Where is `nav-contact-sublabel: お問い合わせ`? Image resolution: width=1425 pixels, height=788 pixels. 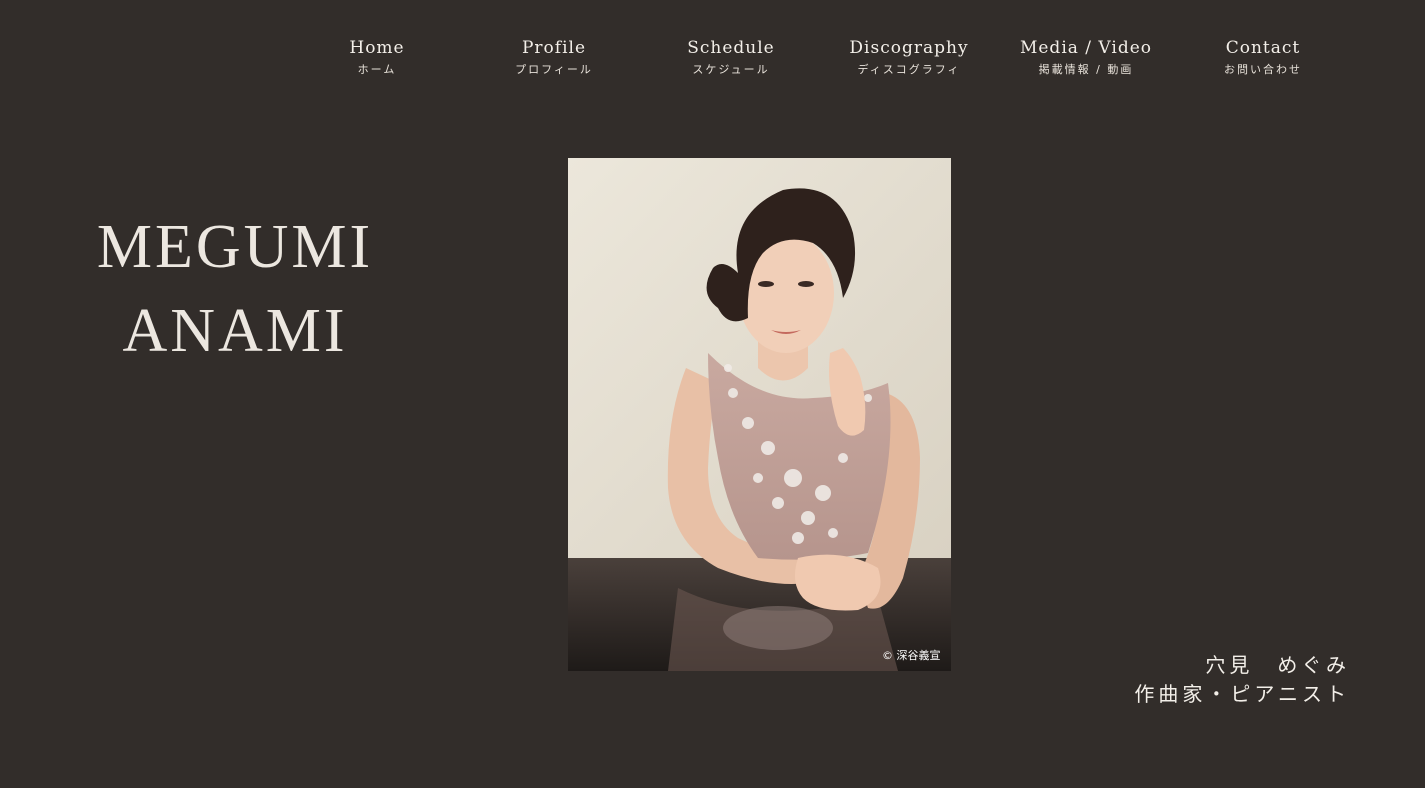 nav-contact-sublabel: お問い合わせ is located at coordinates (1263, 69).